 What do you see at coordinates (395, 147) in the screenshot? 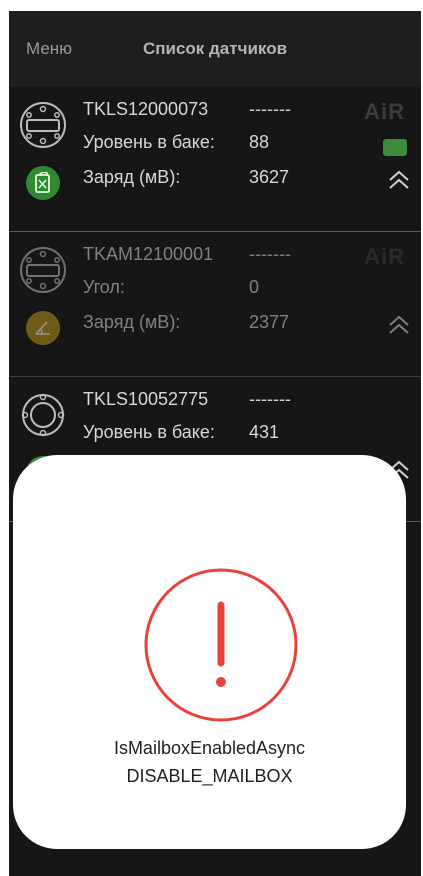
I see `battery-icon` at bounding box center [395, 147].